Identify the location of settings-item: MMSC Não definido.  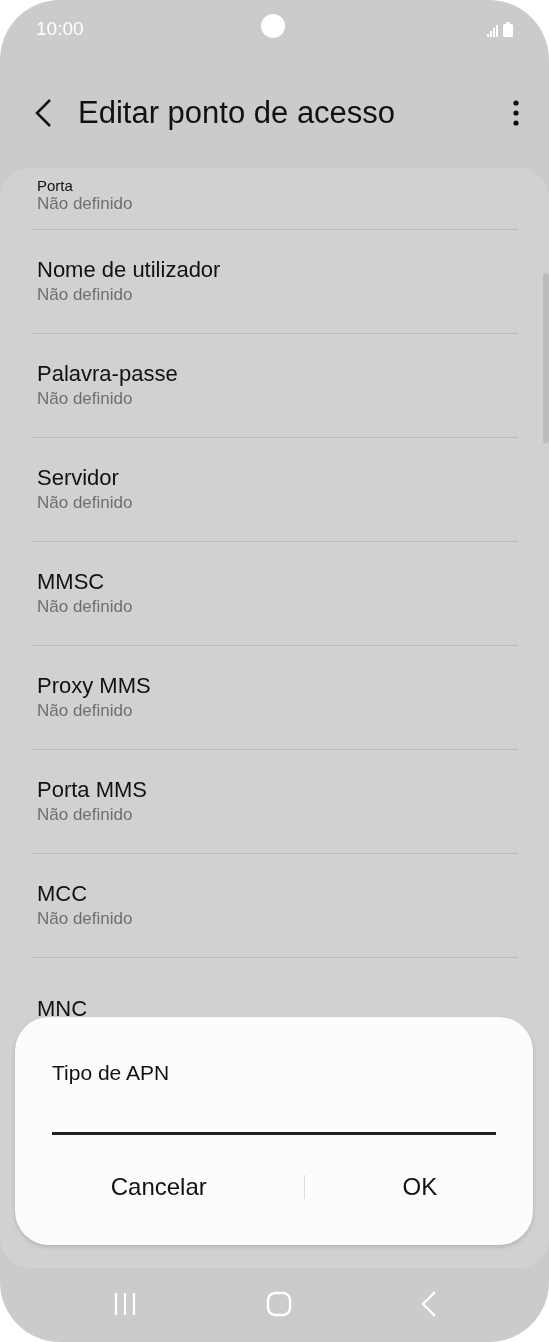
(274, 594).